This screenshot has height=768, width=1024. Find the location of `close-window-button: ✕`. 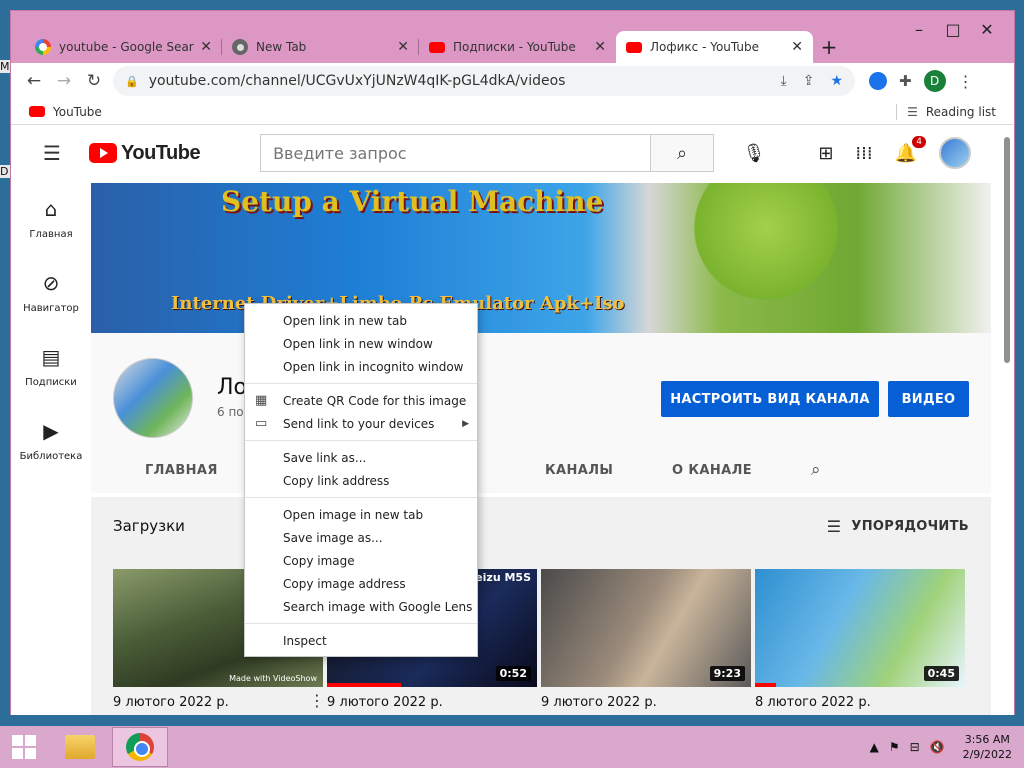

close-window-button: ✕ is located at coordinates (987, 29).